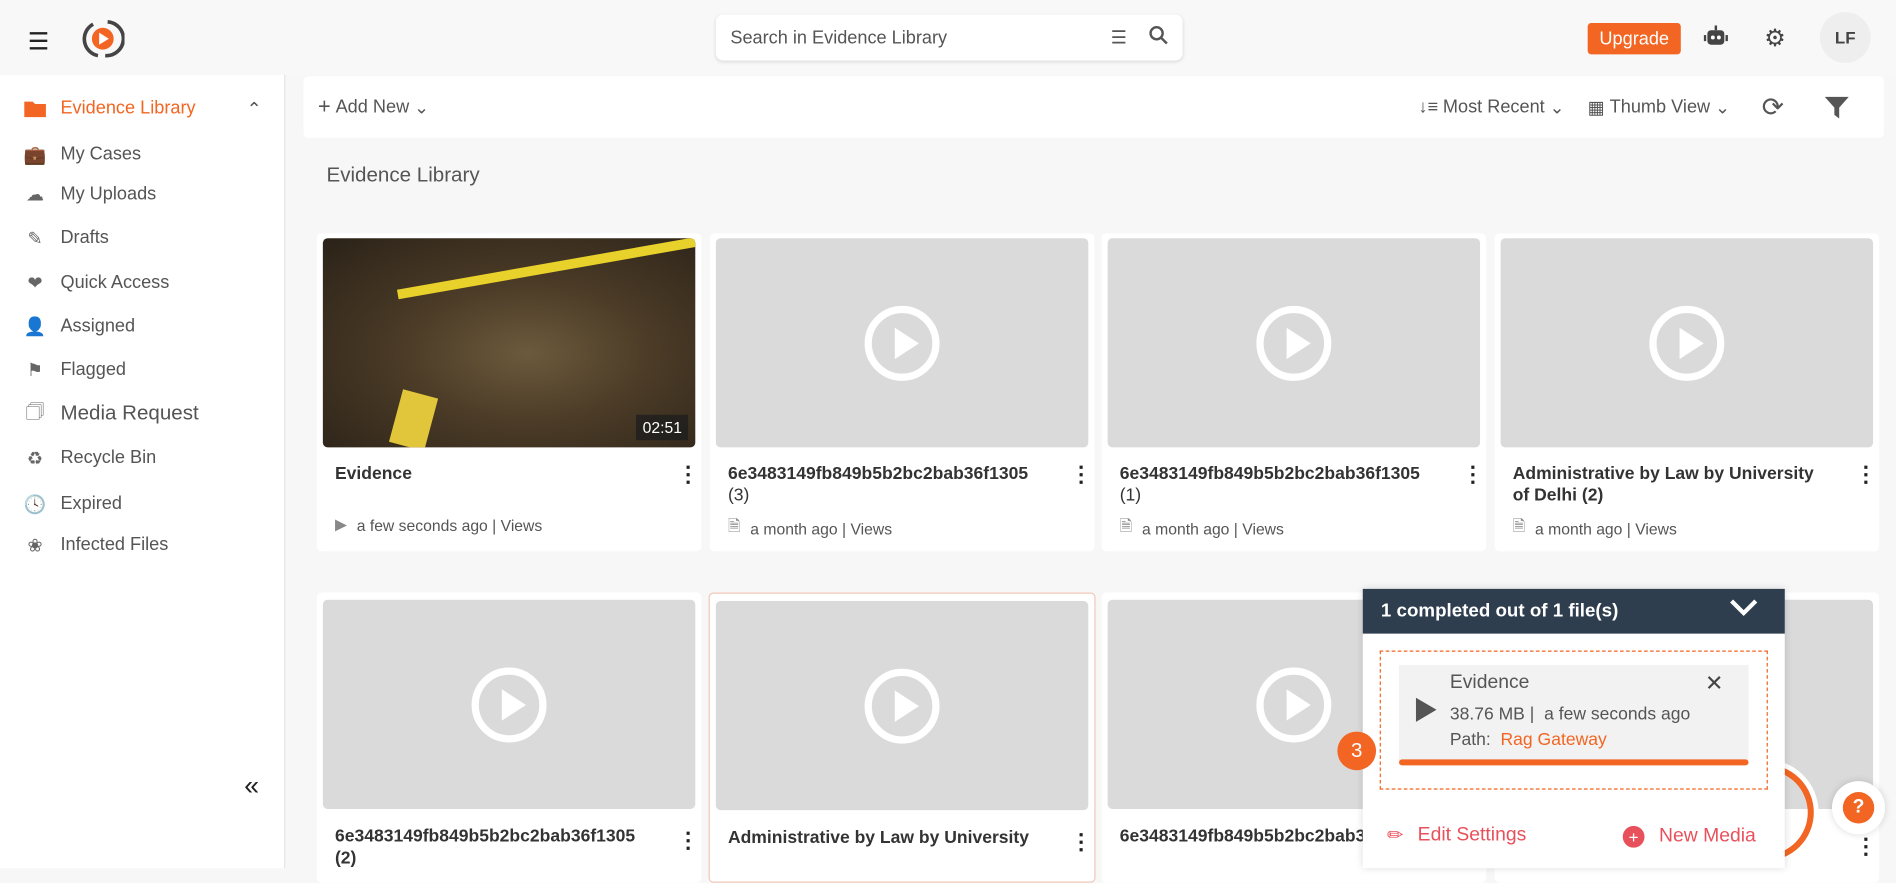  I want to click on settings-gears-icon: ⚙, so click(1775, 38).